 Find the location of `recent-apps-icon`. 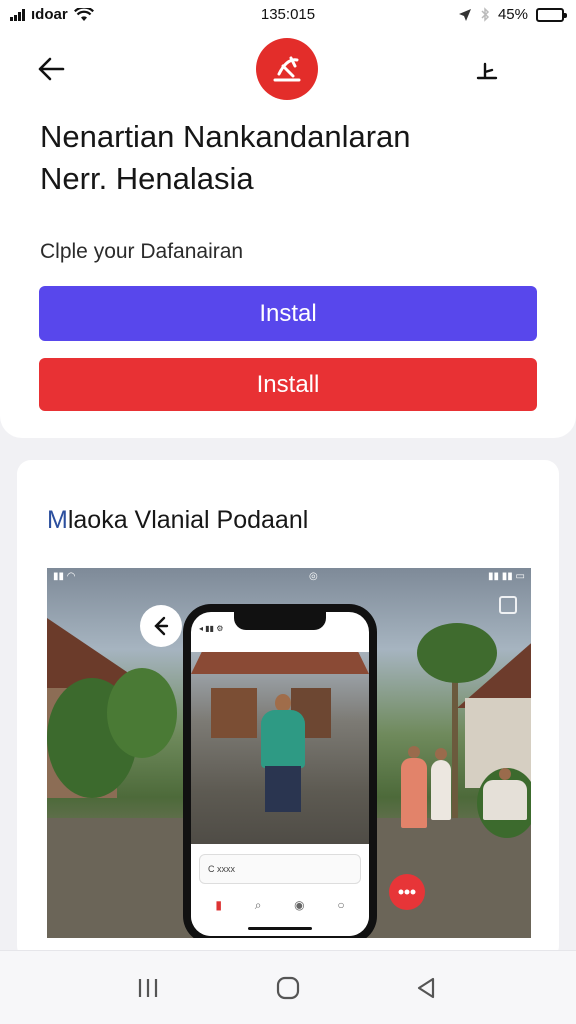

recent-apps-icon is located at coordinates (148, 988).